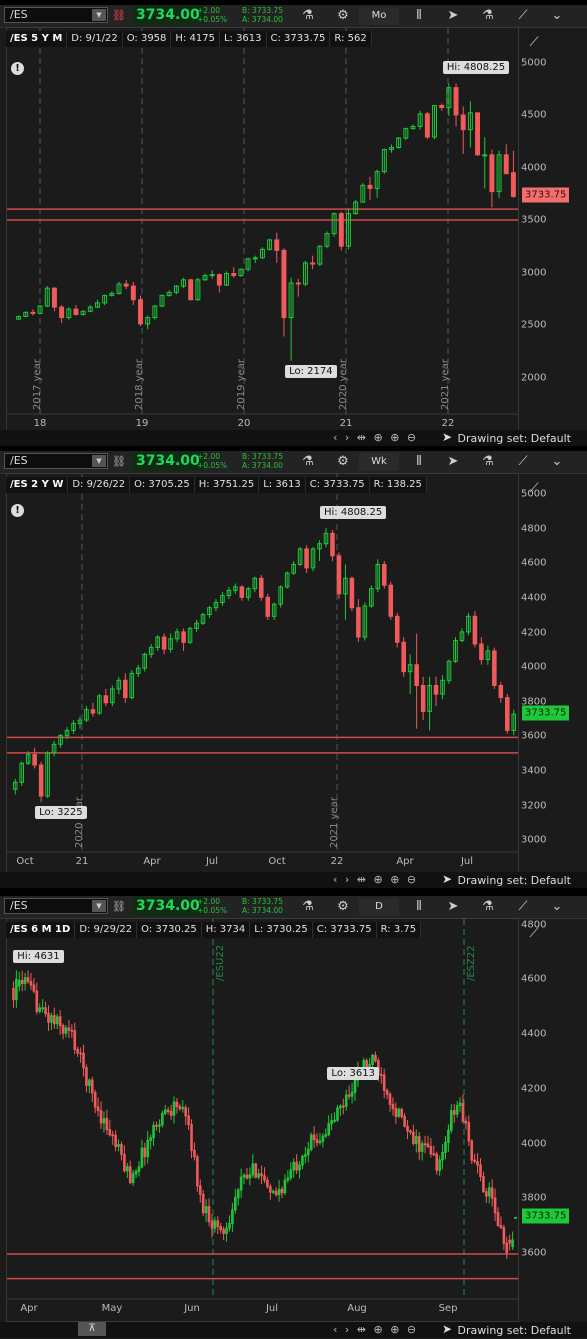 The height and width of the screenshot is (1339, 587). What do you see at coordinates (379, 16) in the screenshot?
I see `aggregation-selector: Mo` at bounding box center [379, 16].